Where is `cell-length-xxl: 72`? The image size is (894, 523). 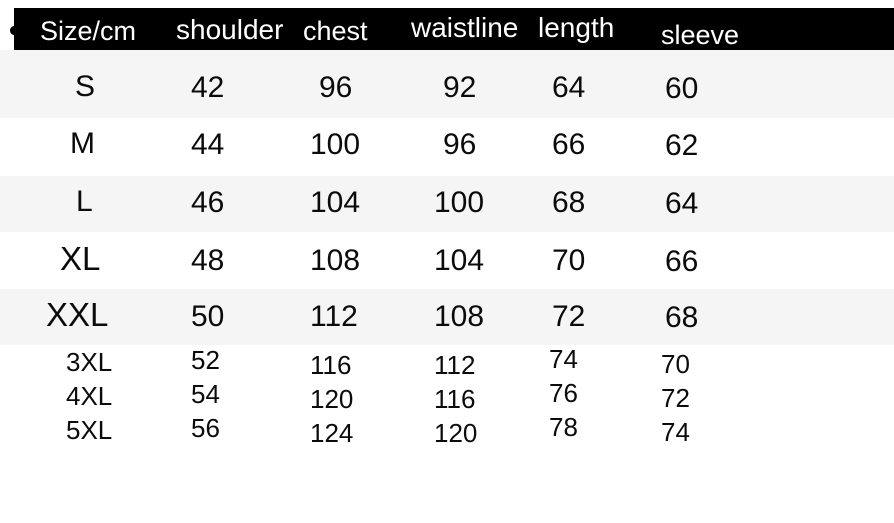 cell-length-xxl: 72 is located at coordinates (569, 316).